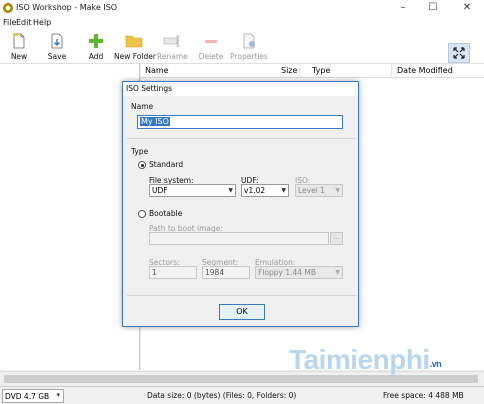 The height and width of the screenshot is (404, 484). I want to click on close-button: ✕, so click(467, 8).